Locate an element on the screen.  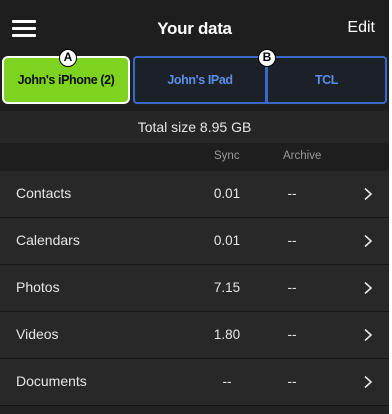
category-row-photos: Photos 7.15 -- is located at coordinates (194, 288).